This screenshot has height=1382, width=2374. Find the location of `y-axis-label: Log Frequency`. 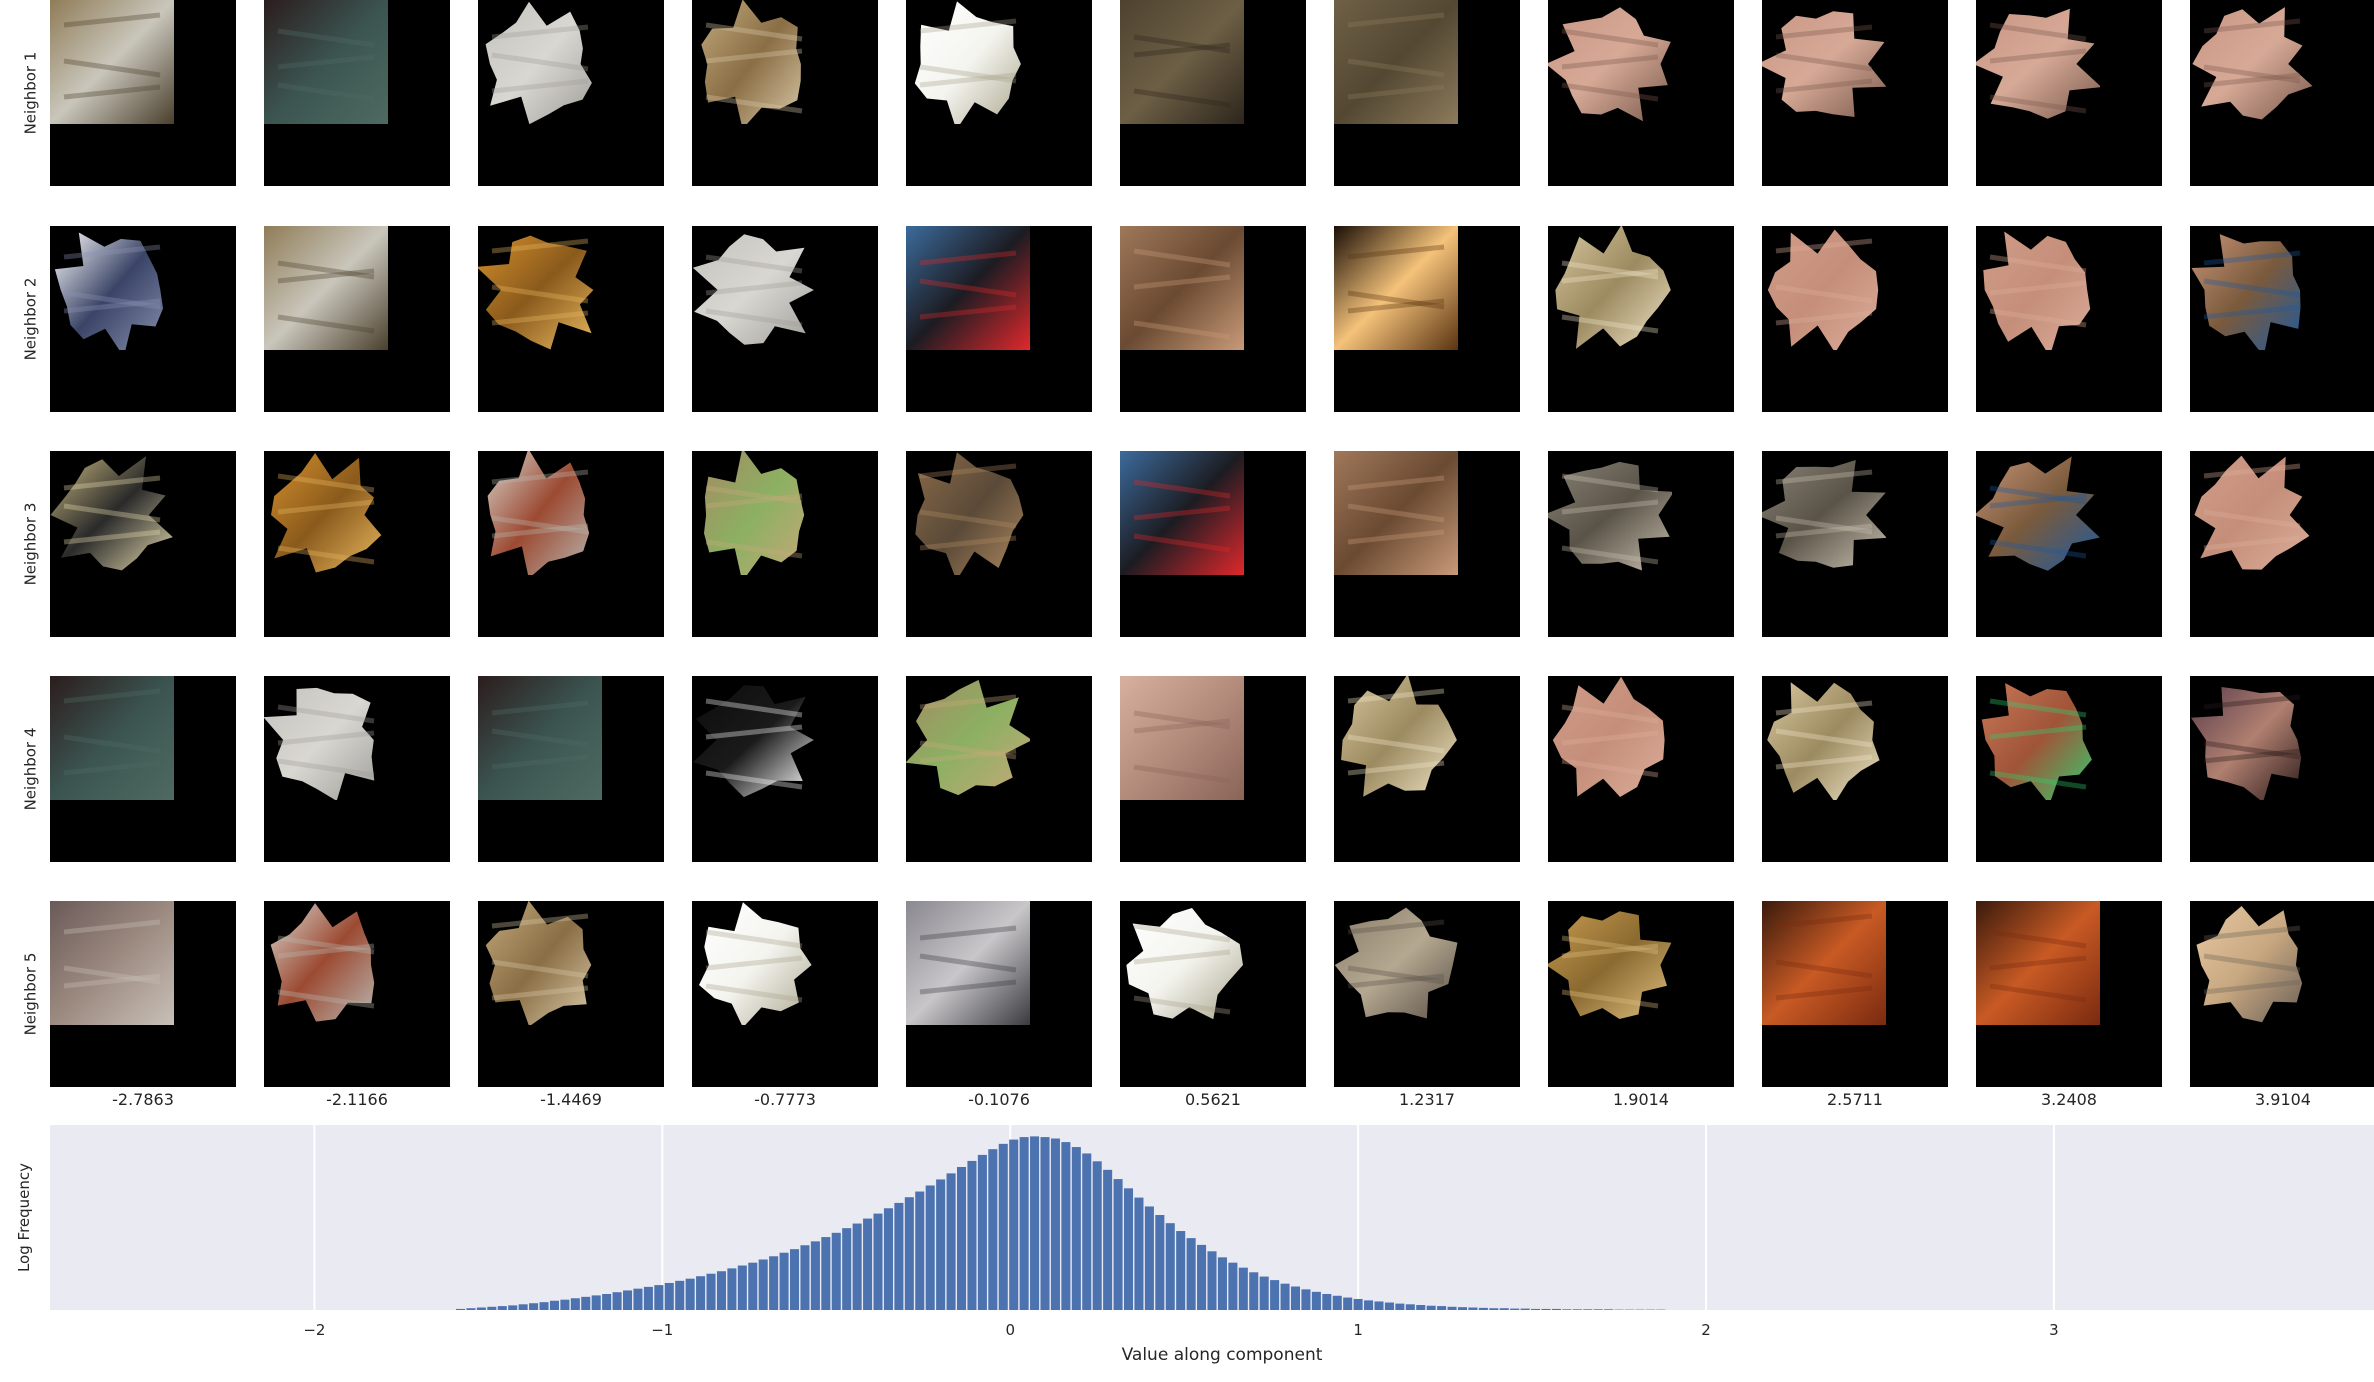

y-axis-label: Log Frequency is located at coordinates (24, 1217).